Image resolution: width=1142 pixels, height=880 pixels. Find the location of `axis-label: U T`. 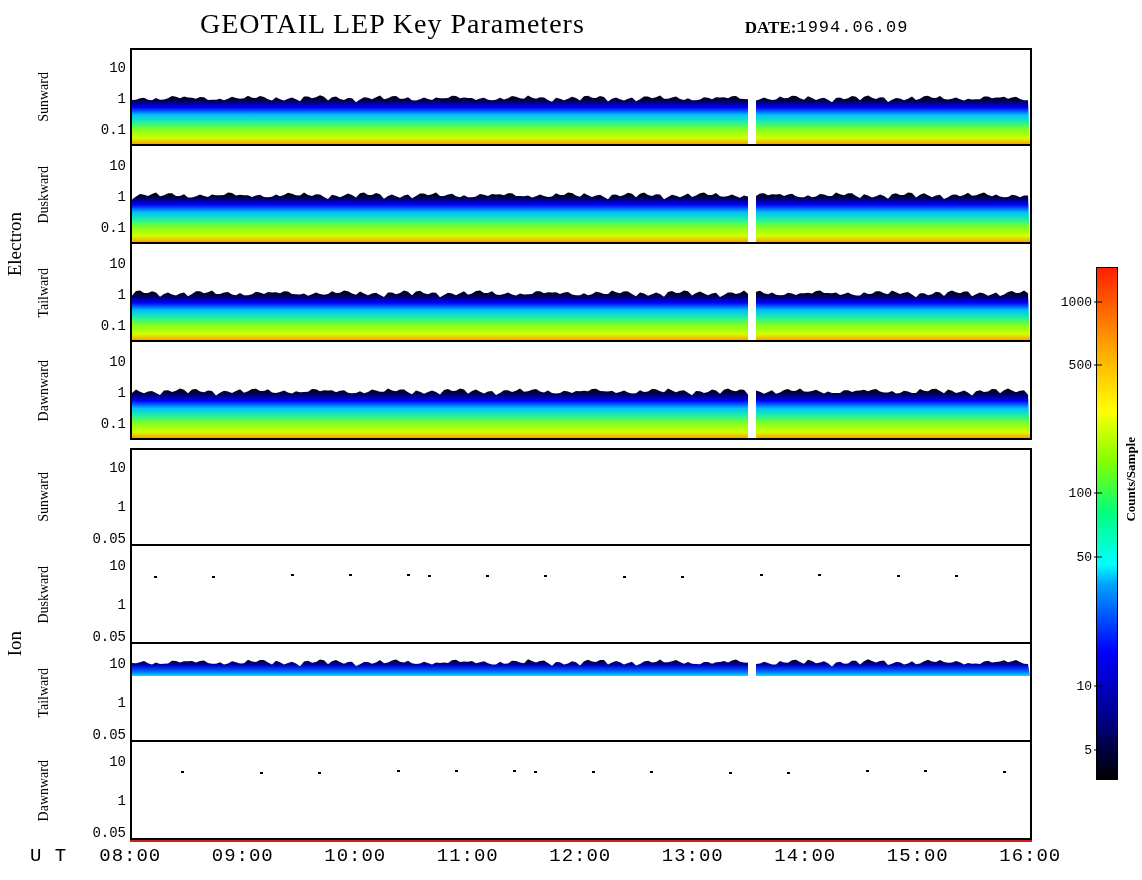

axis-label: U T is located at coordinates (49, 856).